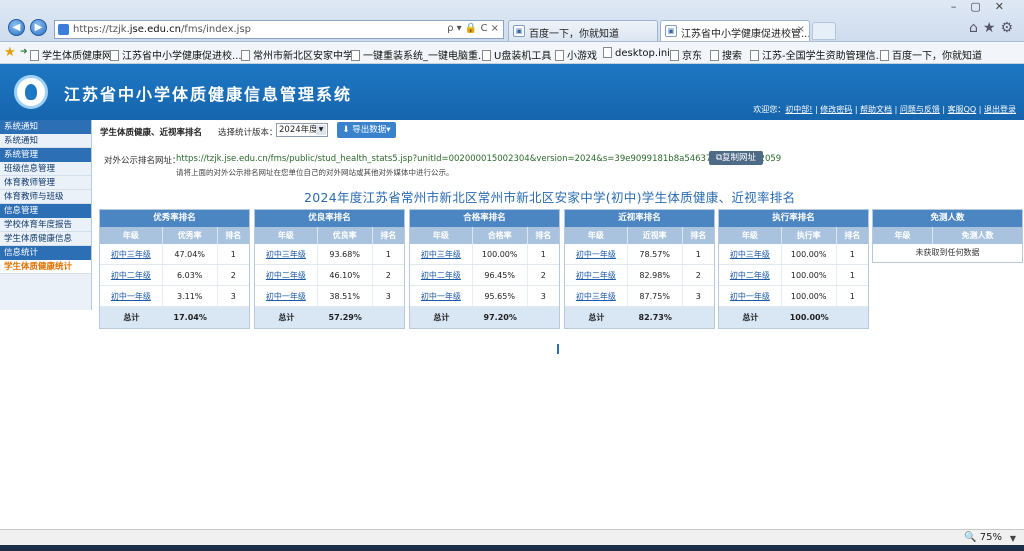 The image size is (1024, 551). What do you see at coordinates (45, 169) in the screenshot?
I see `sidebar-item-class-info: 班级信息管理` at bounding box center [45, 169].